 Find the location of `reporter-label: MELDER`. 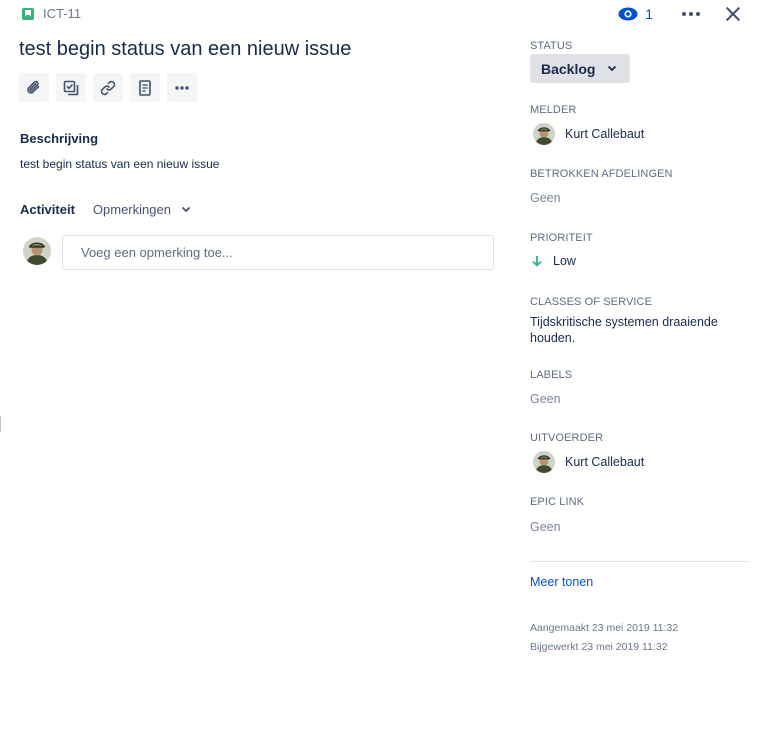

reporter-label: MELDER is located at coordinates (553, 110).